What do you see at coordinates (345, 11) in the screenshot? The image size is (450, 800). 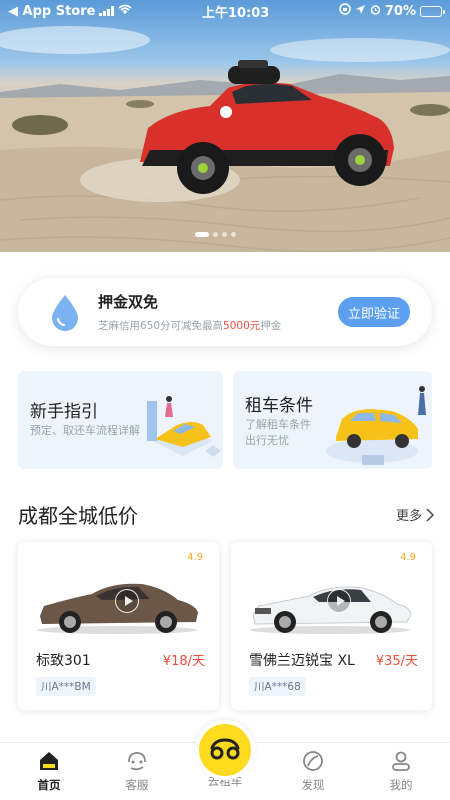 I see `lock-rotation-icon` at bounding box center [345, 11].